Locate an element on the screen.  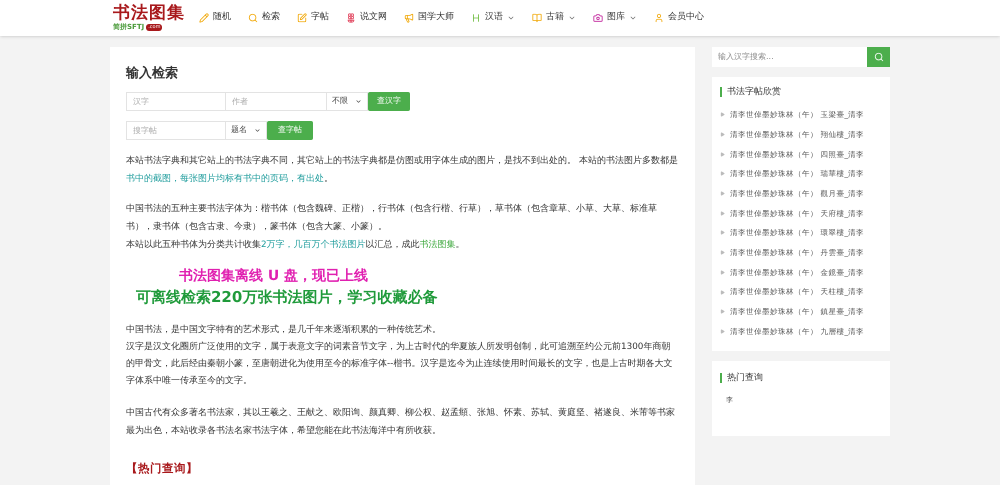
card-title: 书法字帖欣赏 is located at coordinates (801, 92).